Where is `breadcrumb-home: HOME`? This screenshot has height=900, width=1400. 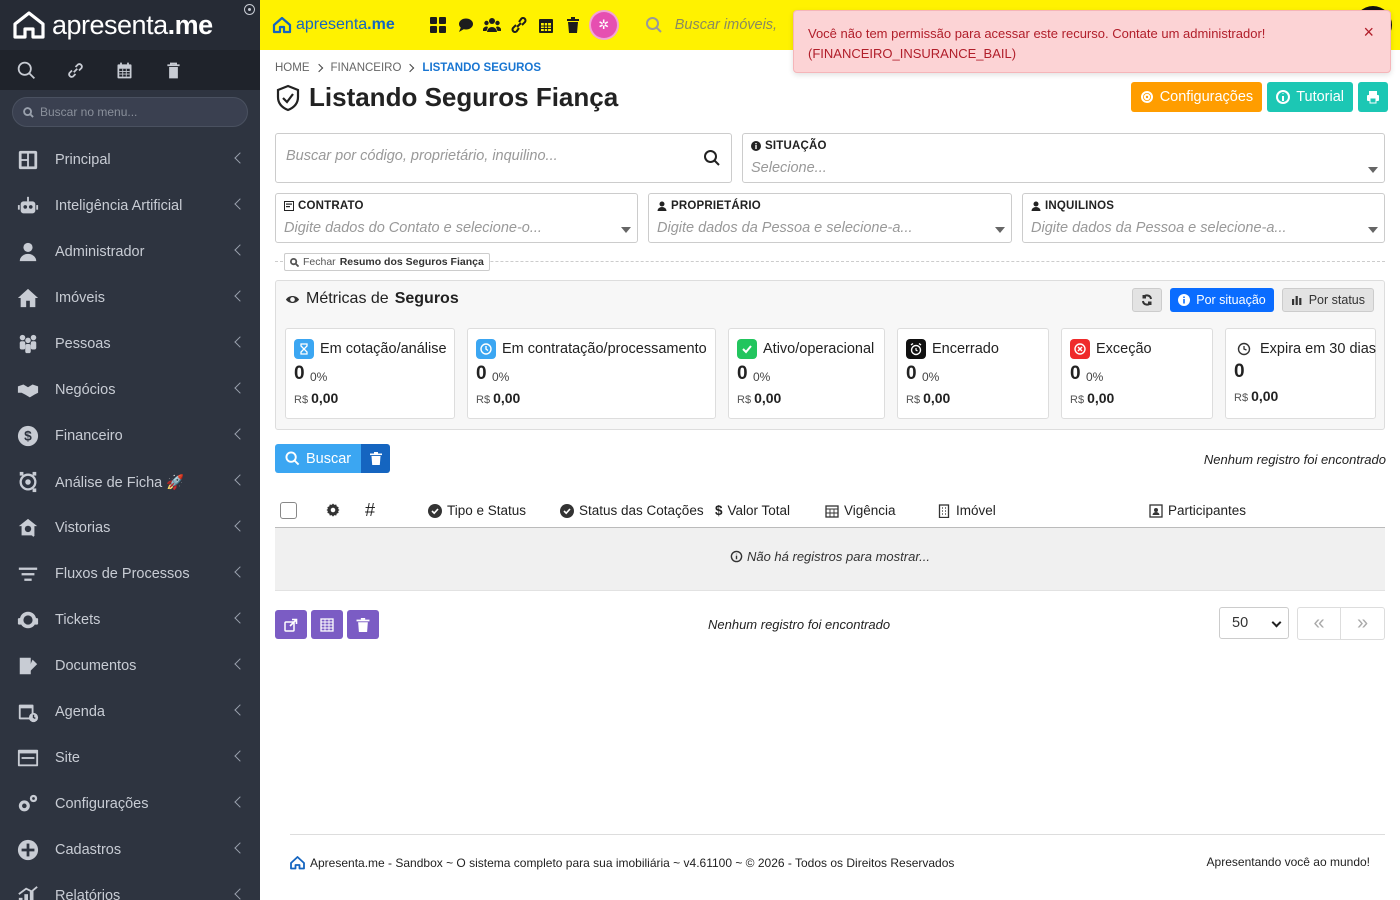 breadcrumb-home: HOME is located at coordinates (292, 68).